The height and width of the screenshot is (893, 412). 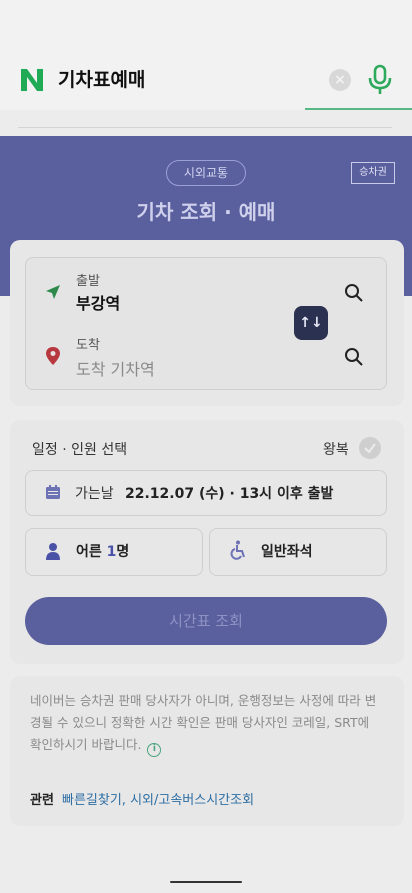 What do you see at coordinates (101, 80) in the screenshot?
I see `search-input: 기차표예매` at bounding box center [101, 80].